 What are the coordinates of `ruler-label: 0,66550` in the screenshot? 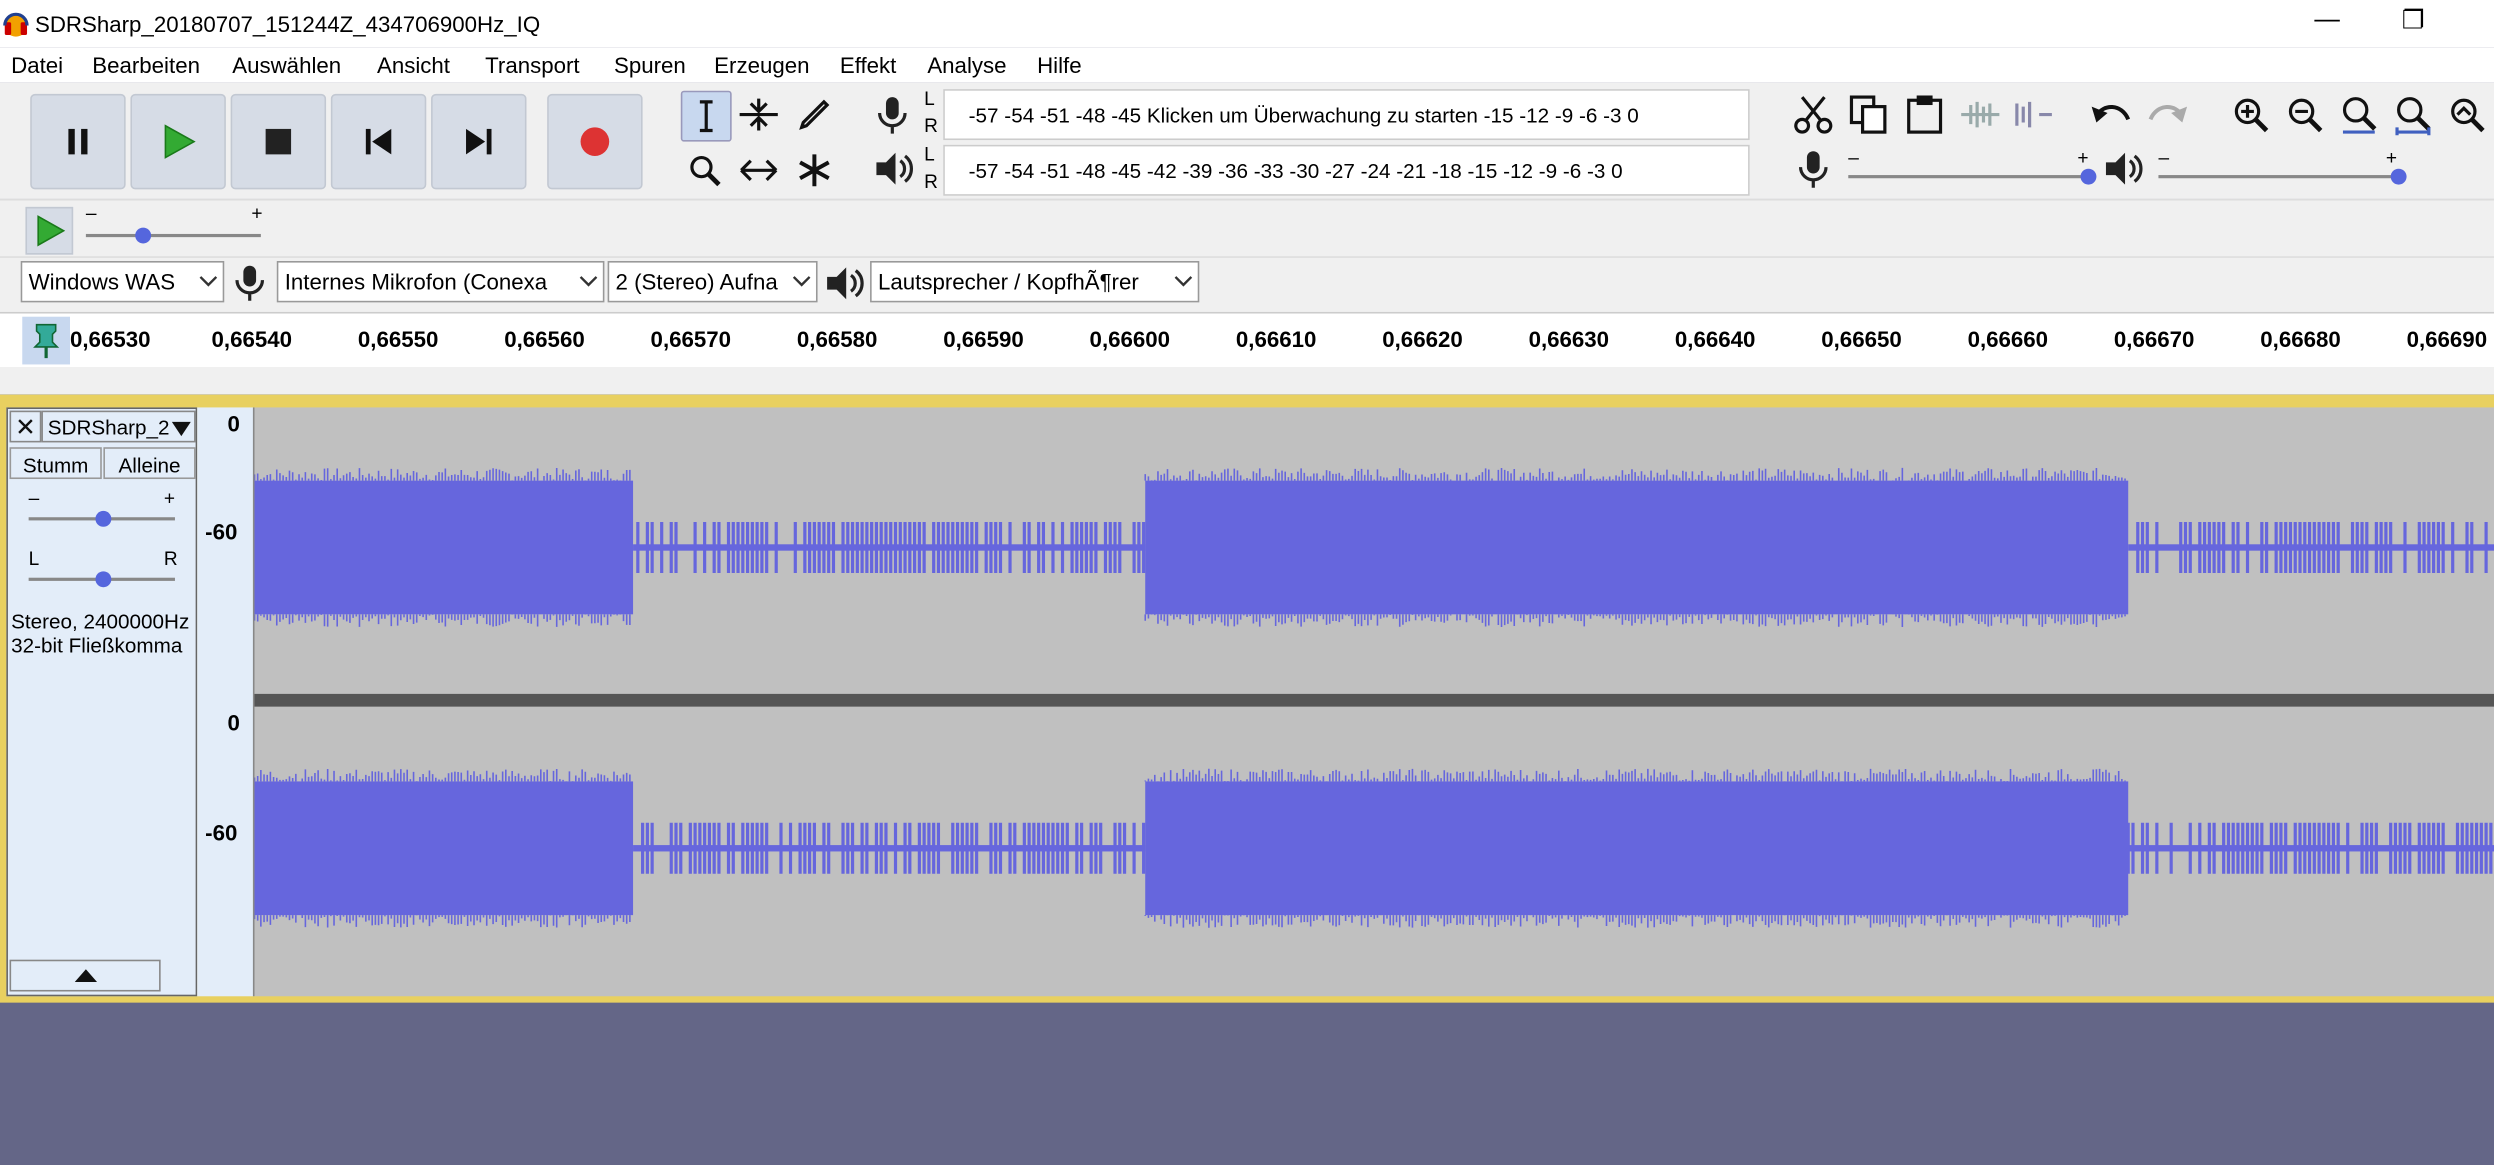 It's located at (398, 339).